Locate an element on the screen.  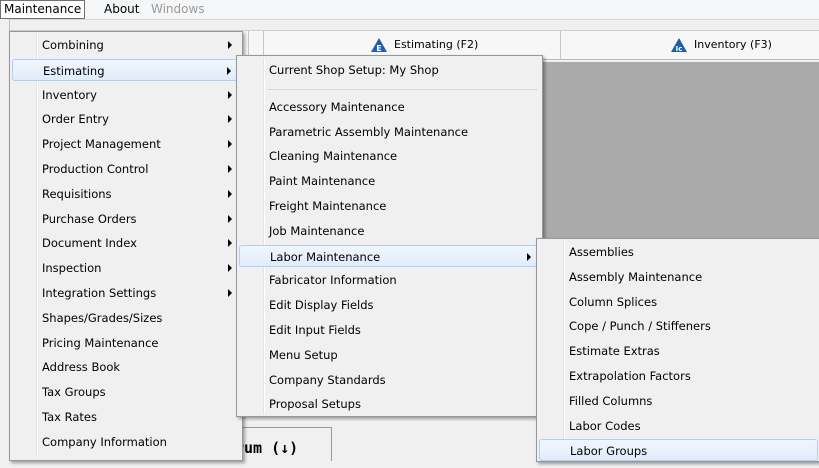
maintenance-item-shapes-grades-sizes: Shapes/Grades/Sizes is located at coordinates (126, 318).